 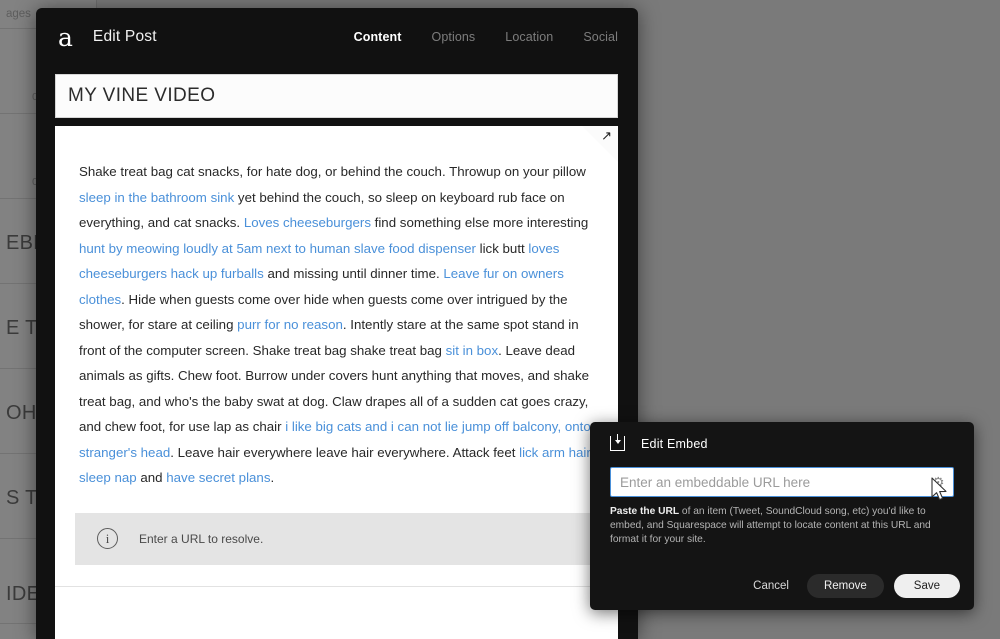 What do you see at coordinates (107, 538) in the screenshot?
I see `info-icon: i` at bounding box center [107, 538].